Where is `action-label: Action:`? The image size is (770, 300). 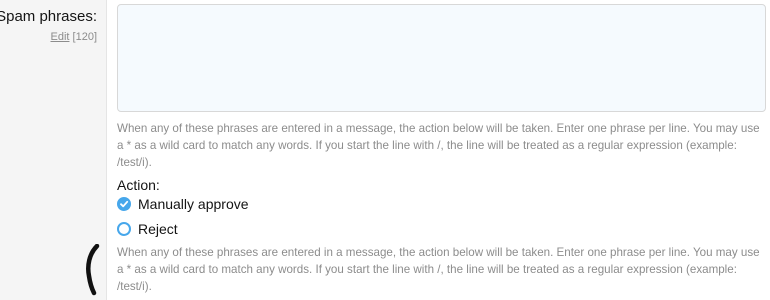 action-label: Action: is located at coordinates (138, 185).